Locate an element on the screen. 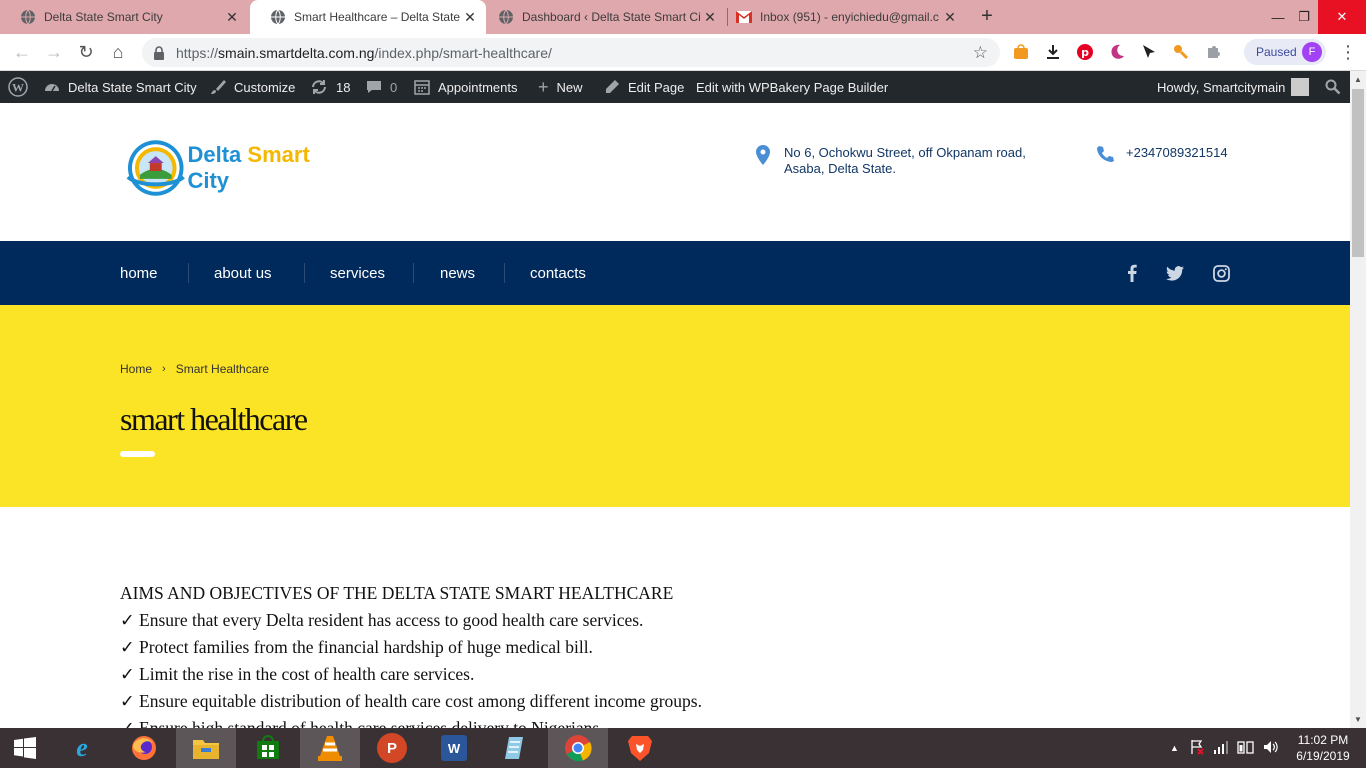 This screenshot has width=1366, height=768. phone-icon is located at coordinates (1105, 156).